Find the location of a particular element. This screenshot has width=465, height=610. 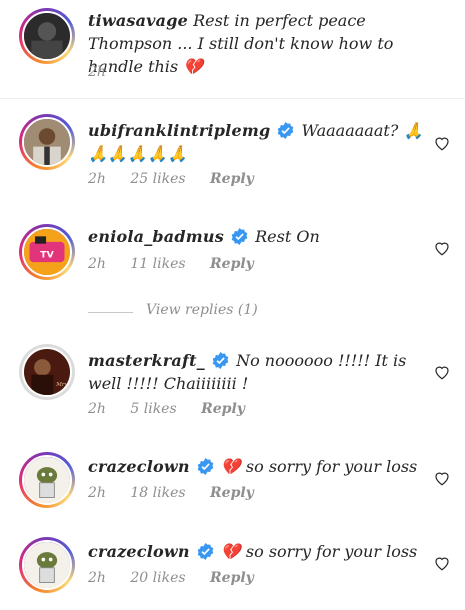

comment-username: ubifranklintriplemg is located at coordinates (179, 130).